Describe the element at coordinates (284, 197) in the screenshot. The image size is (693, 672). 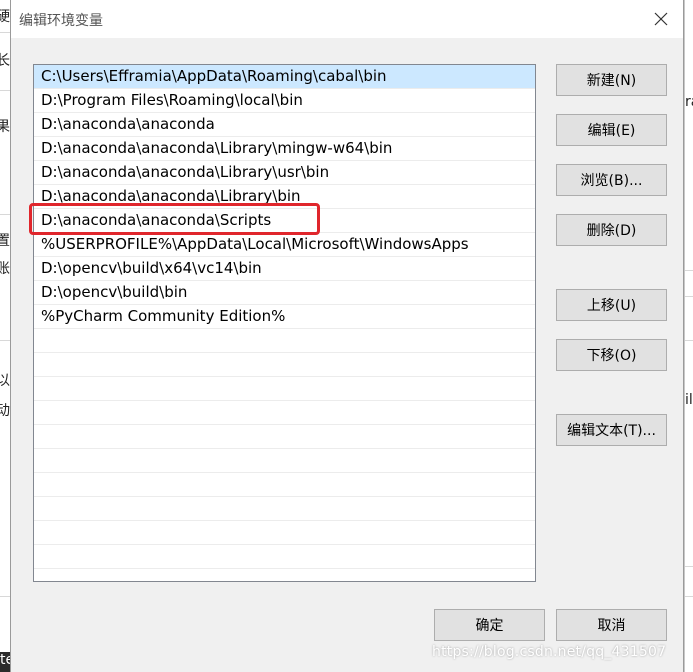
I see `list-item: D:\anaconda\anaconda\Library\bin` at that location.